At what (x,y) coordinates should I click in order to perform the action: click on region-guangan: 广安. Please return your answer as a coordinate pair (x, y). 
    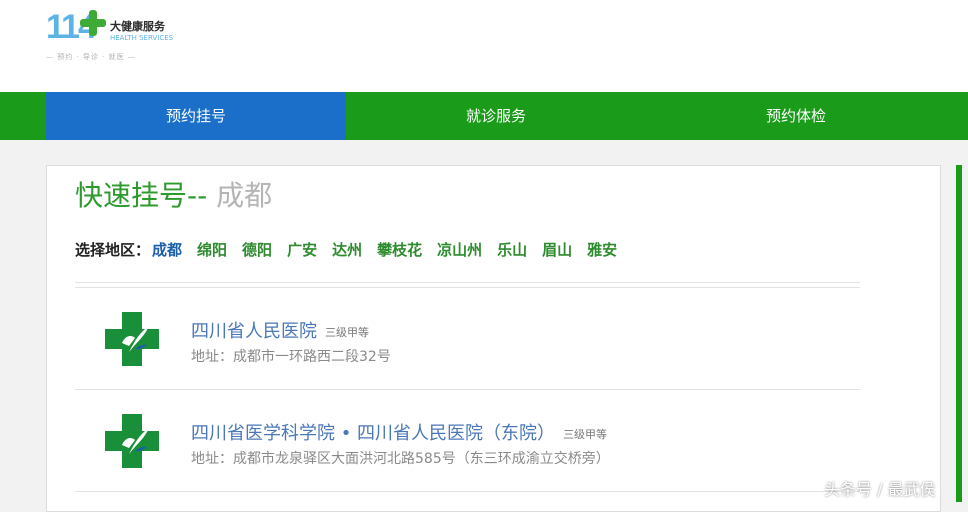
    Looking at the image, I should click on (302, 250).